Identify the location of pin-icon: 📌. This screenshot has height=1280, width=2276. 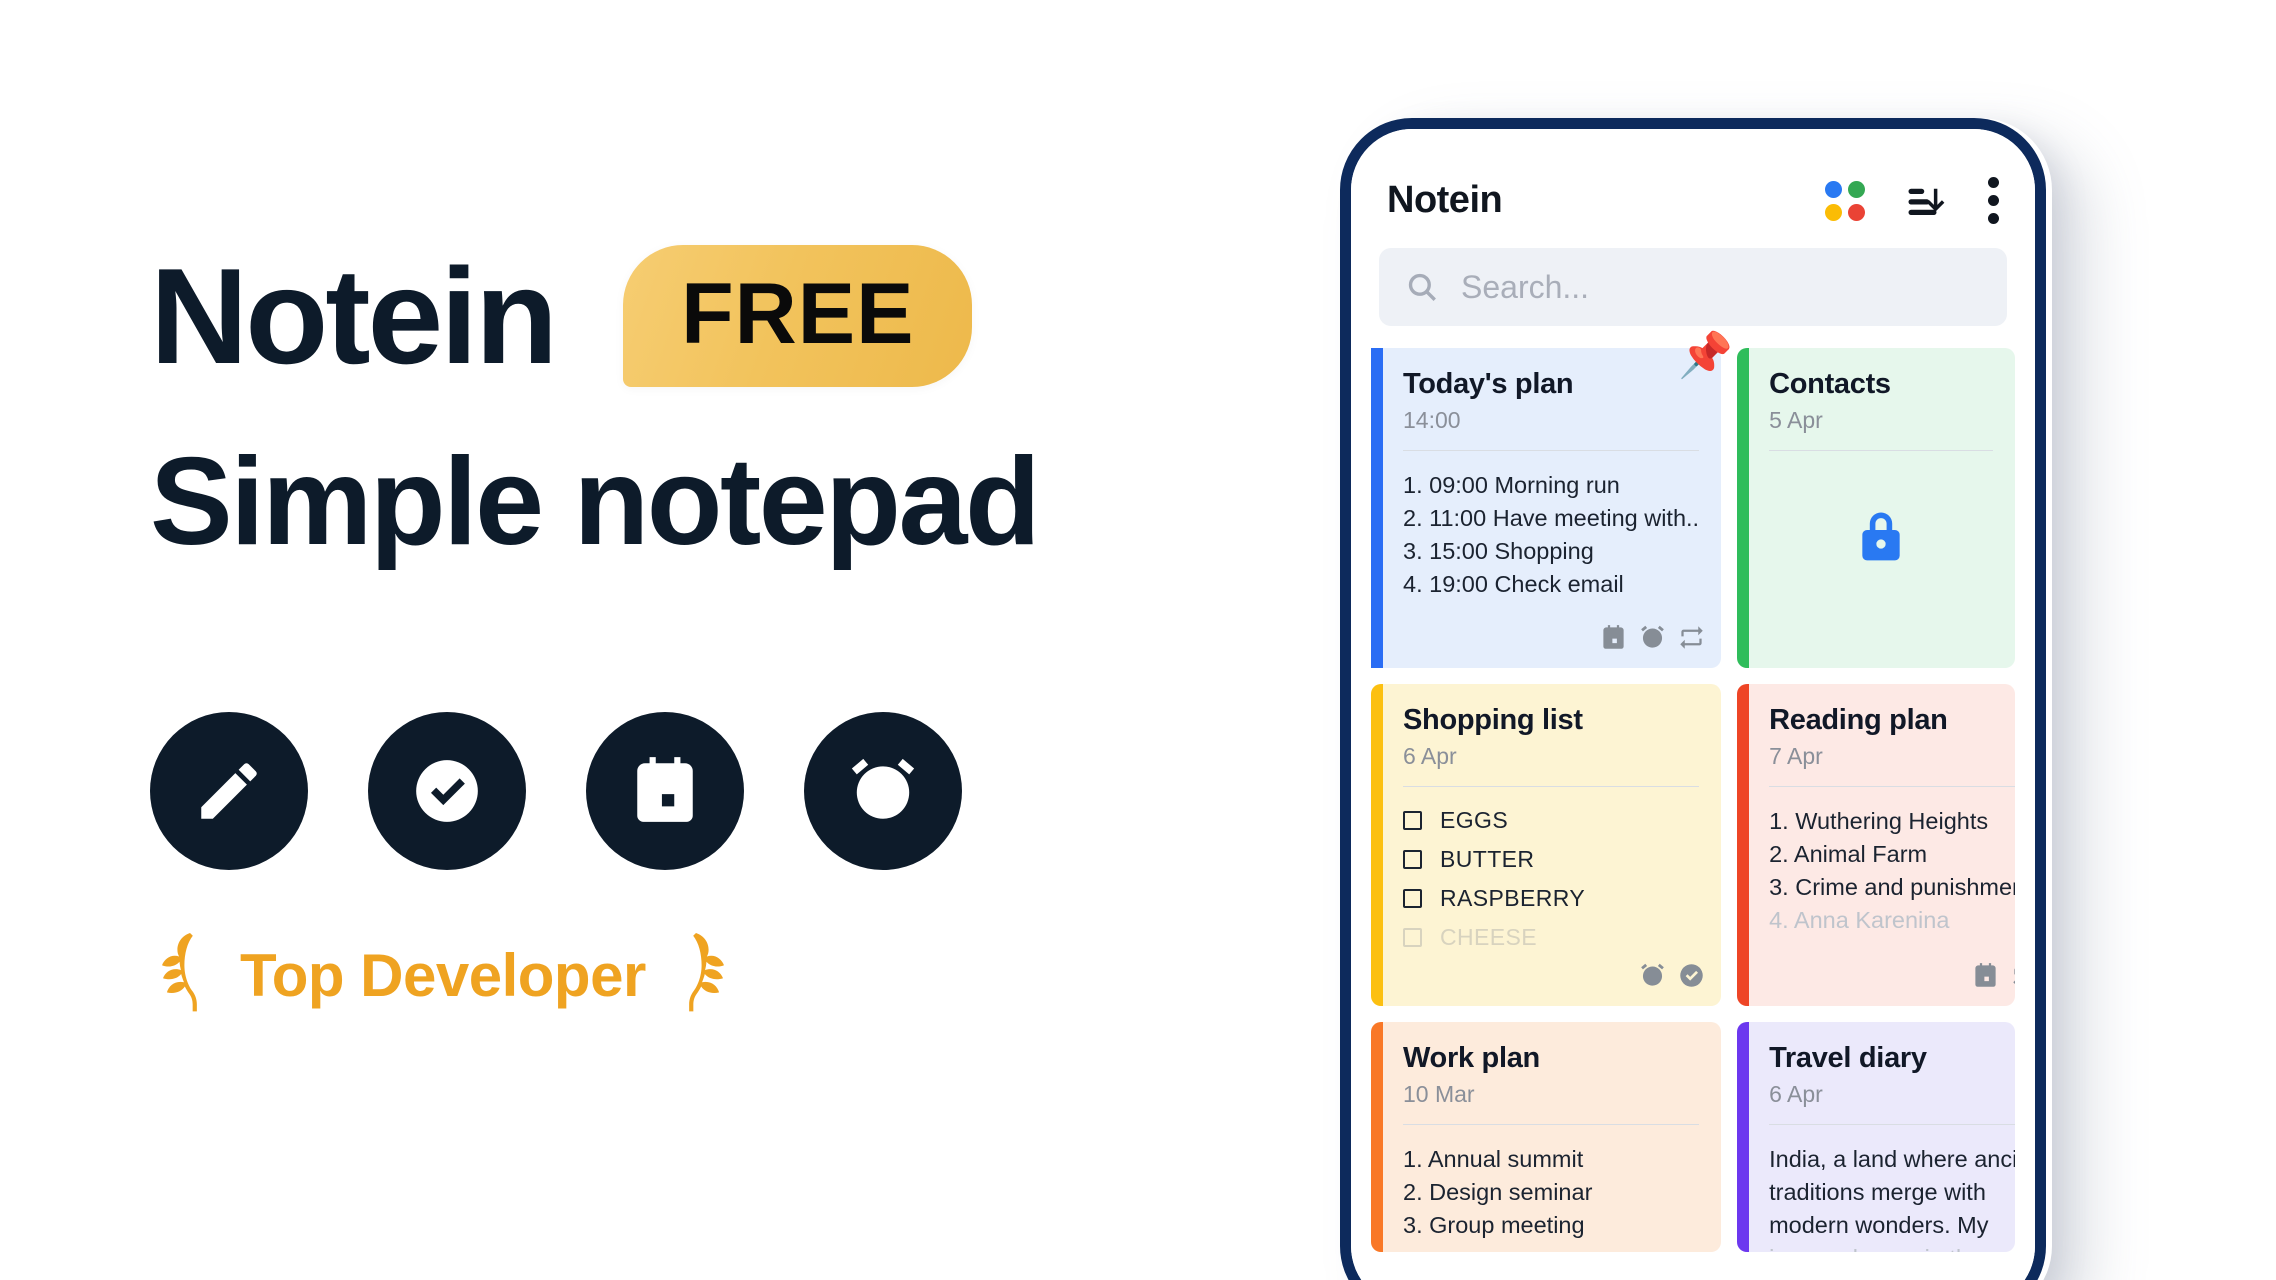
(1705, 356).